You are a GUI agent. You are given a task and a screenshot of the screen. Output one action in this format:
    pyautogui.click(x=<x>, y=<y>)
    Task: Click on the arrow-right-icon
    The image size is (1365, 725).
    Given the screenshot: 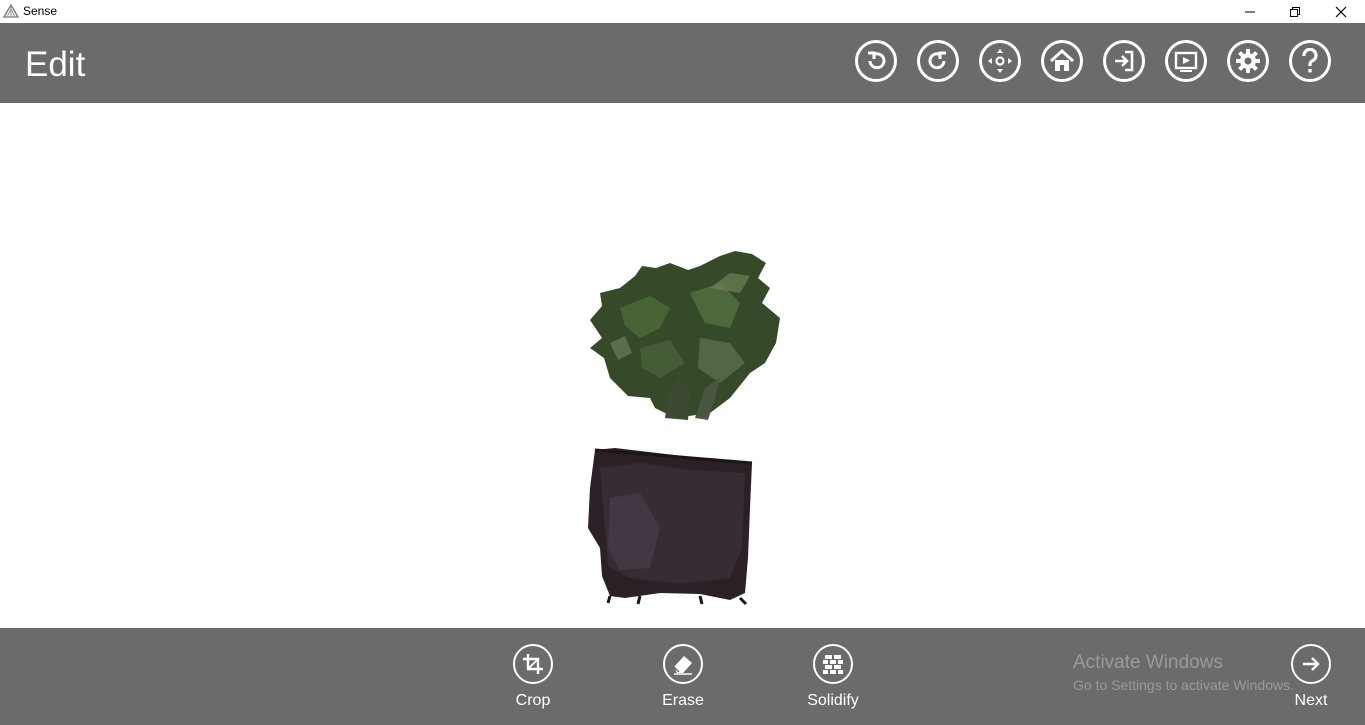 What is the action you would take?
    pyautogui.click(x=1311, y=664)
    